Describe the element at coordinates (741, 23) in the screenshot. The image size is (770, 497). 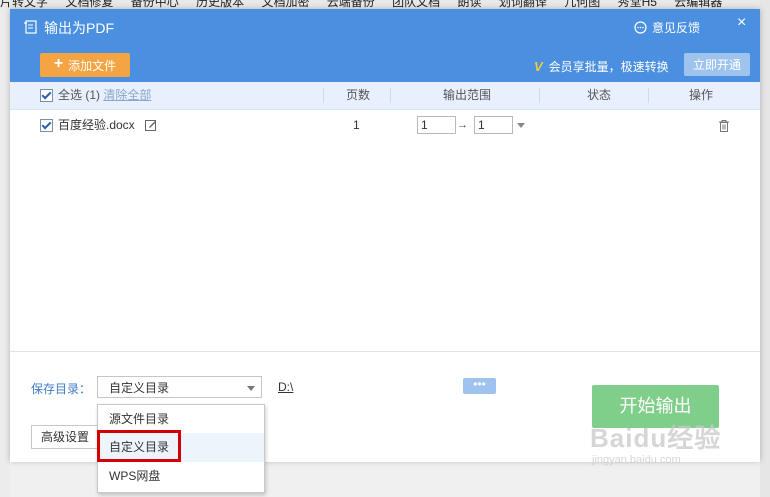
I see `close-icon: ×` at that location.